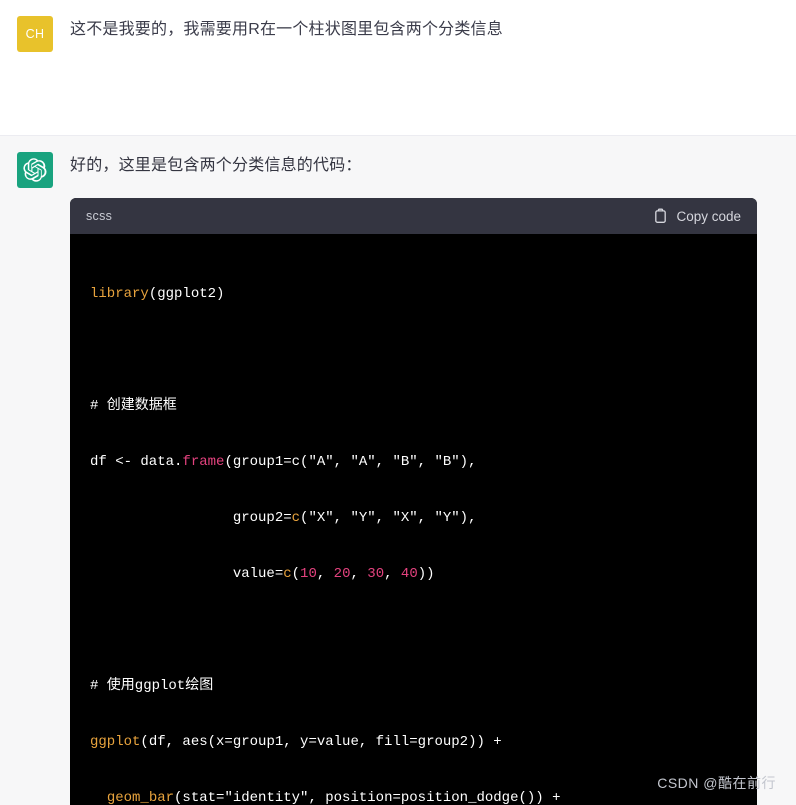  I want to click on assistant-intro-text: 好的，这里是包含两个分类信息的代码：, so click(216, 165).